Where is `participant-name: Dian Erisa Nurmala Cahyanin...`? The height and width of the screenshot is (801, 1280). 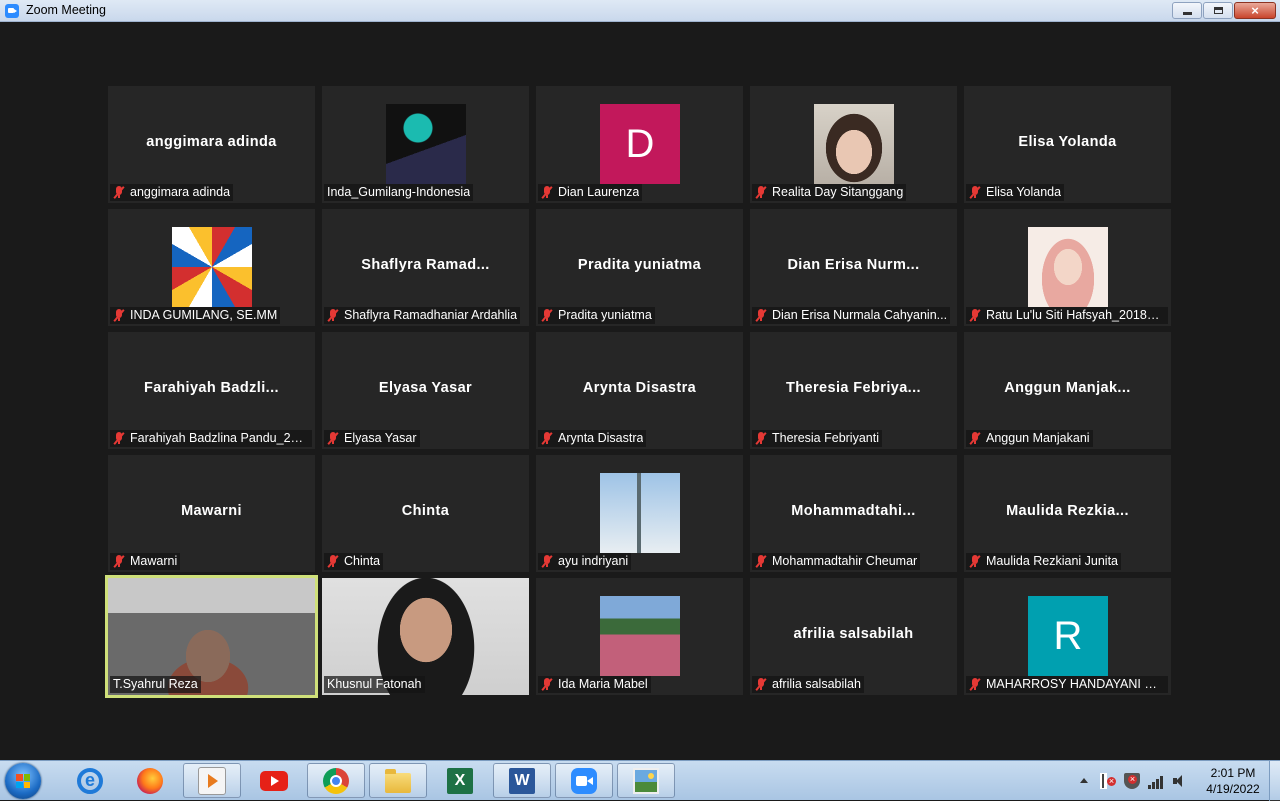
participant-name: Dian Erisa Nurmala Cahyanin... is located at coordinates (860, 315).